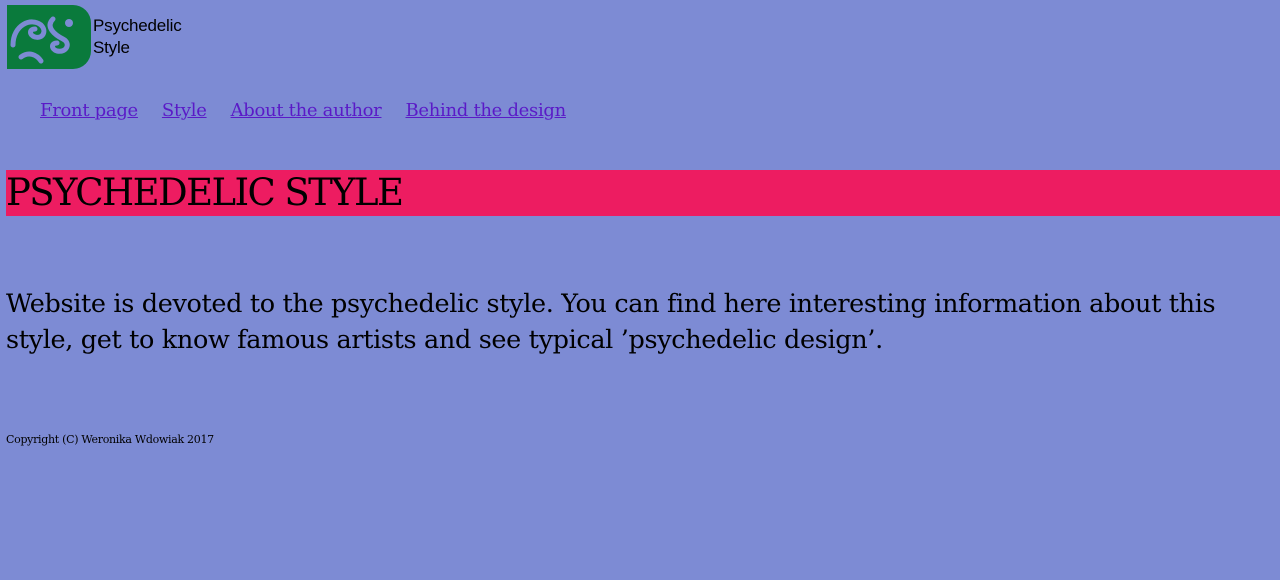  I want to click on nav-link-style: Style, so click(184, 110).